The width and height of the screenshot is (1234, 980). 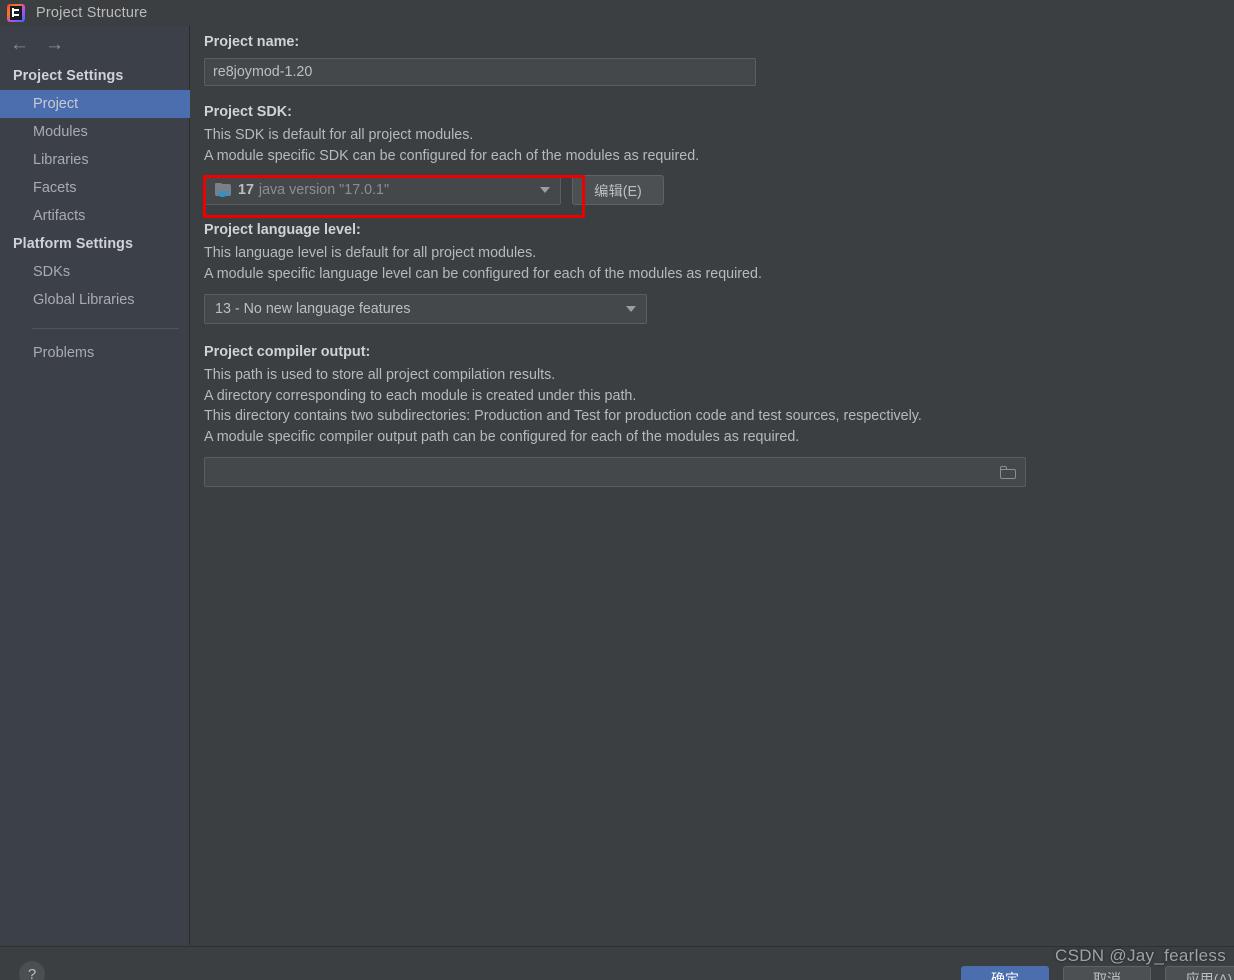 What do you see at coordinates (60, 132) in the screenshot?
I see `sidebar-item-label: Modules` at bounding box center [60, 132].